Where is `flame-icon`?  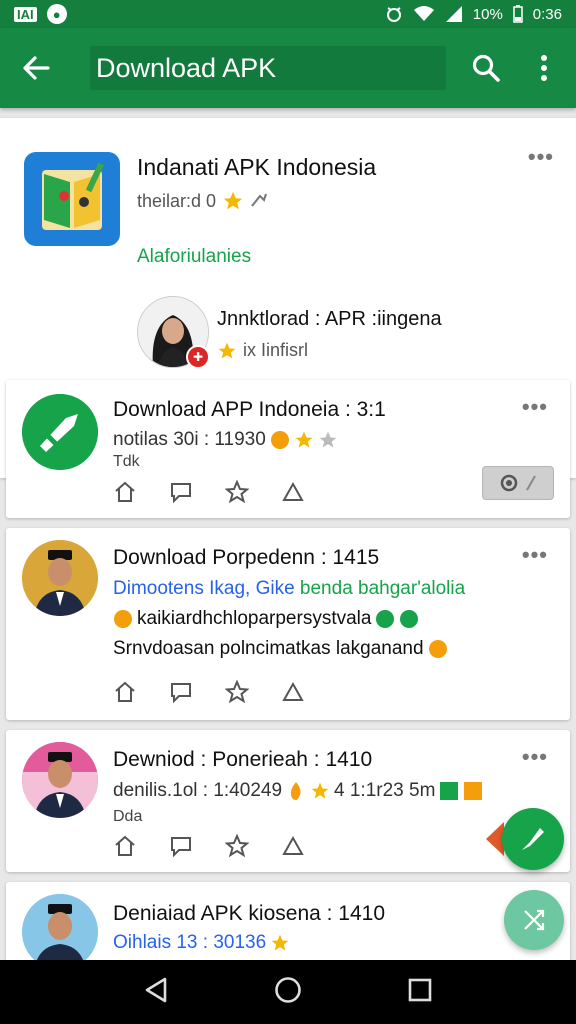 flame-icon is located at coordinates (295, 791).